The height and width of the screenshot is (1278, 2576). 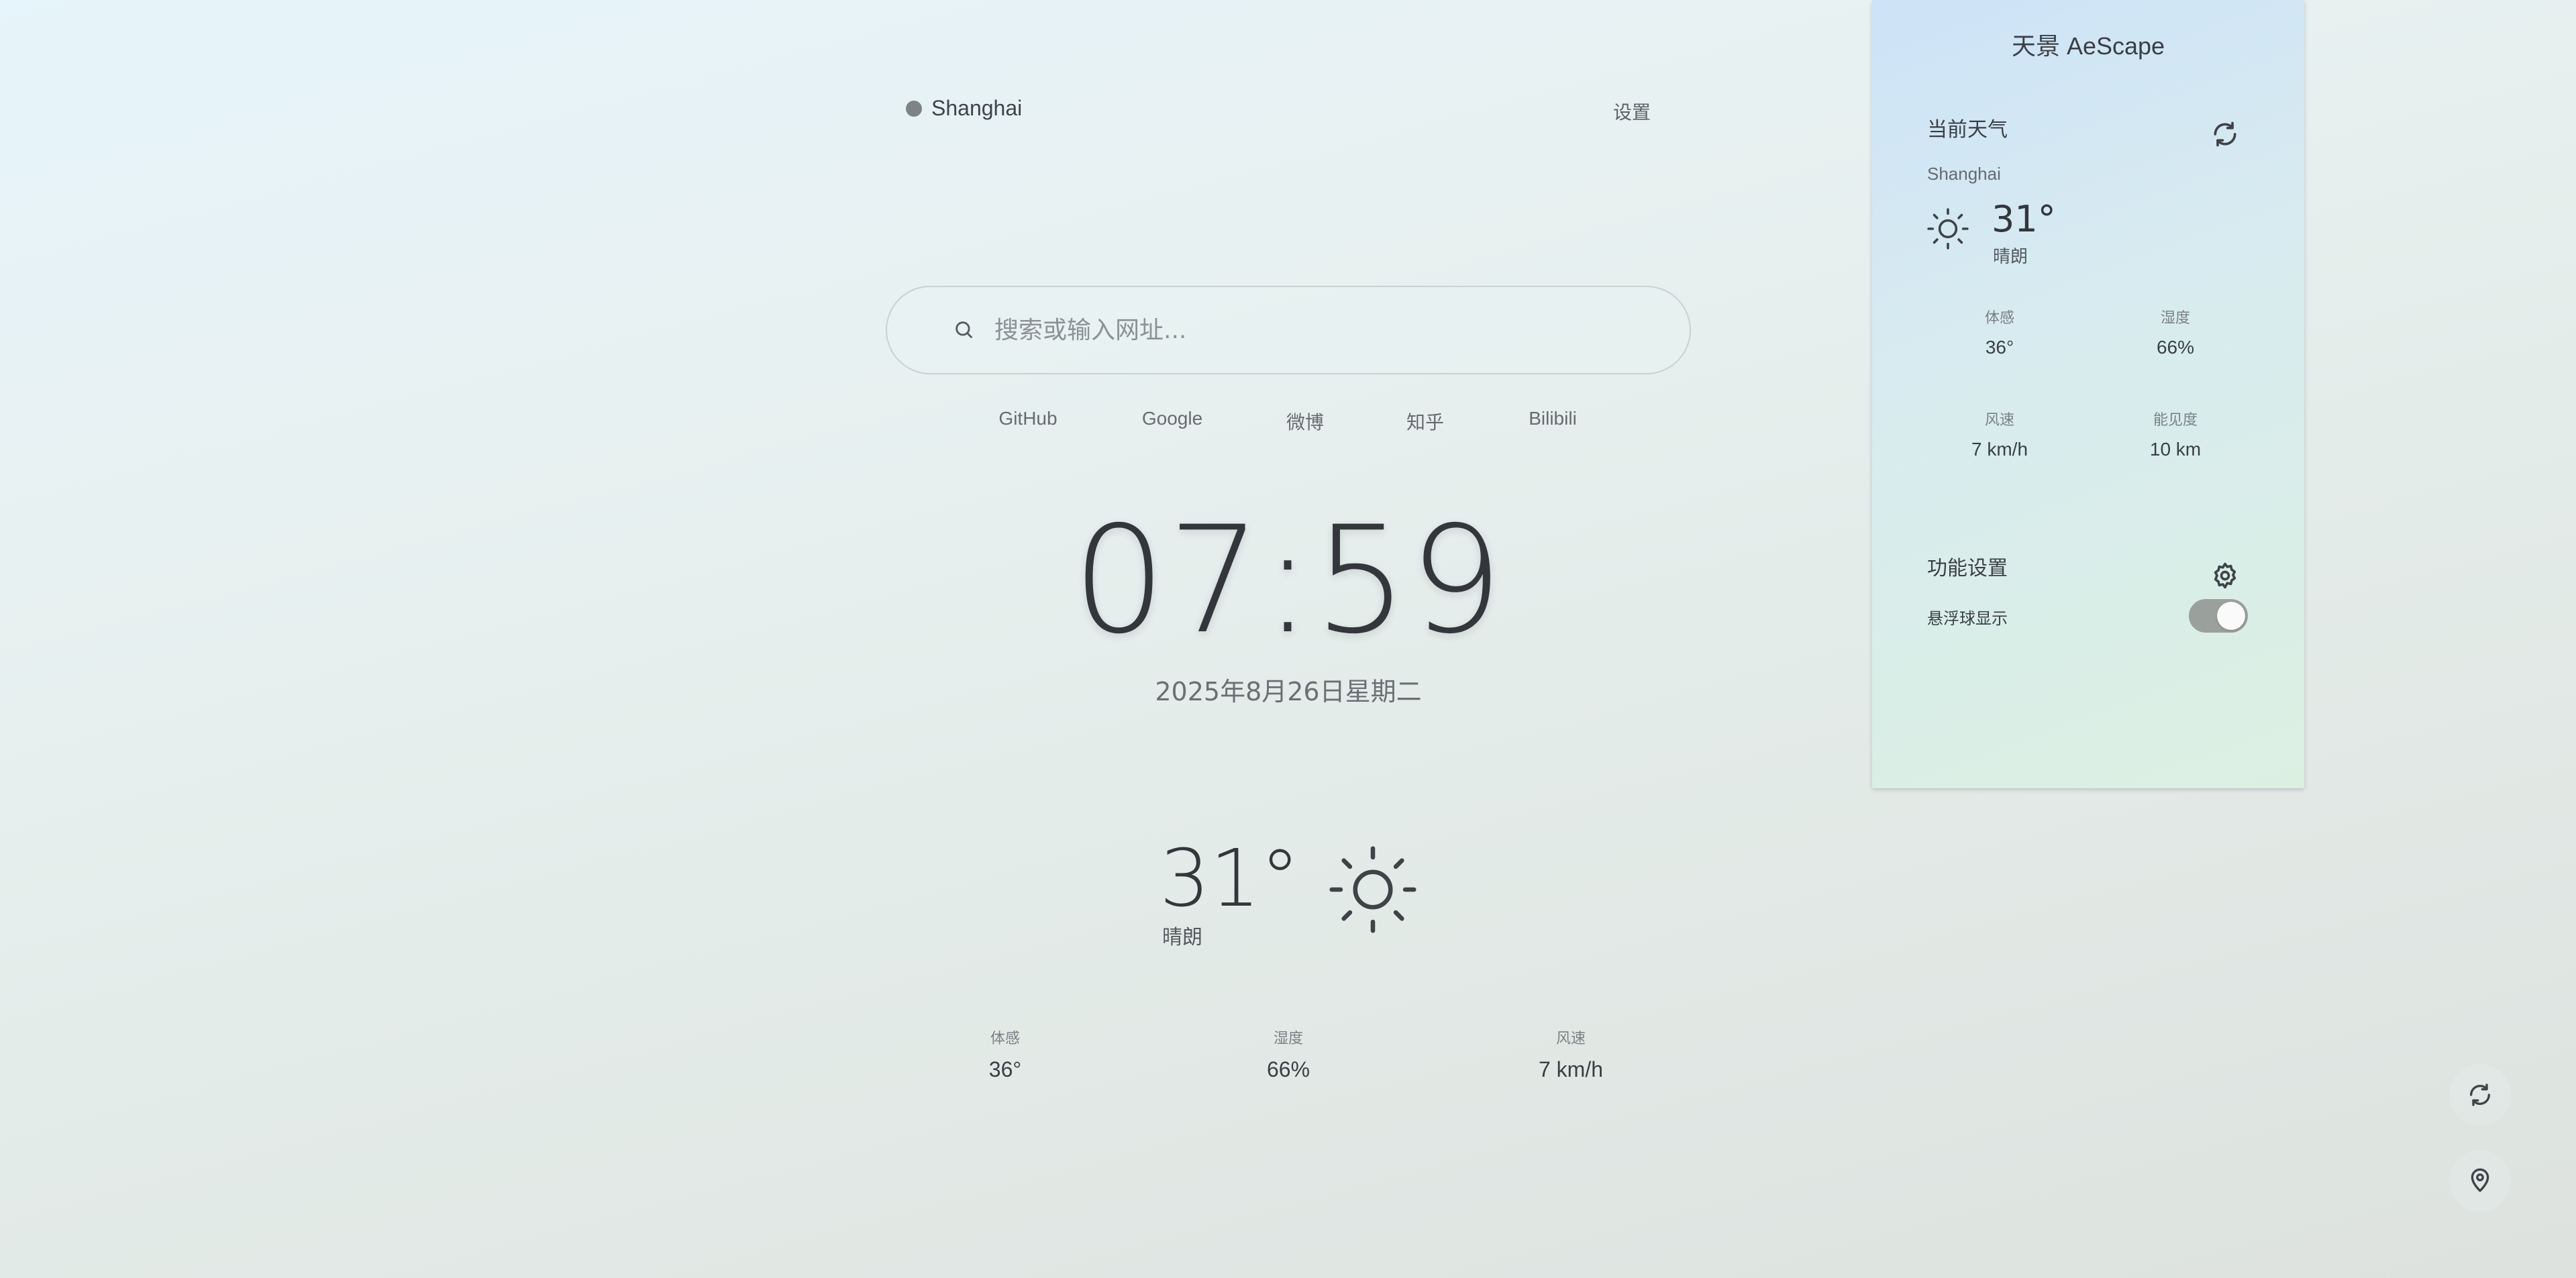 I want to click on clock-time: 07:59, so click(x=1288, y=580).